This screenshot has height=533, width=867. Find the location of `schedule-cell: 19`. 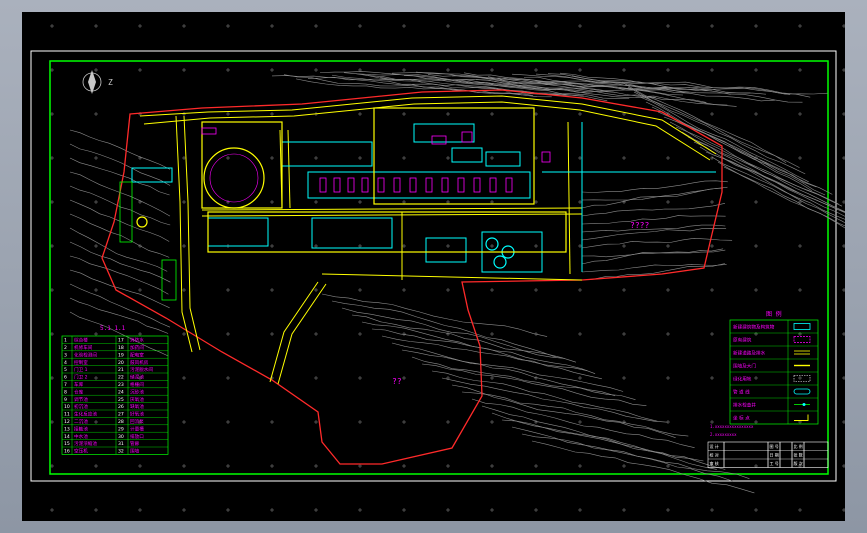

schedule-cell: 19 is located at coordinates (121, 355).